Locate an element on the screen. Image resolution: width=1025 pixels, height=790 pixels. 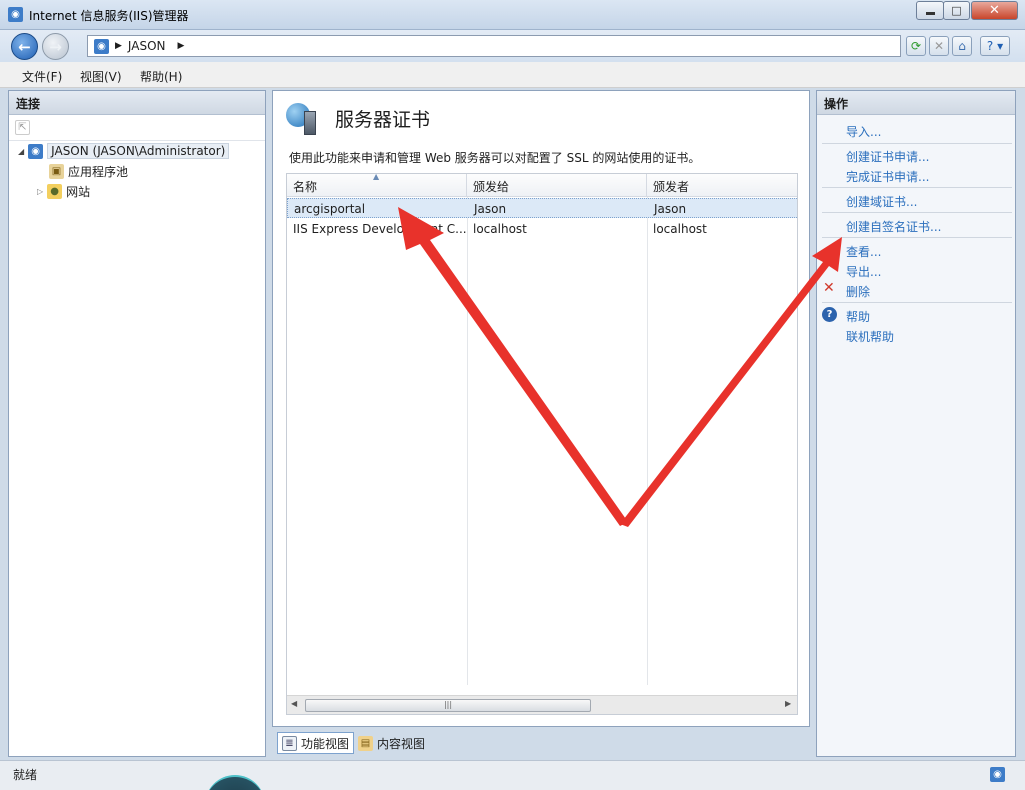
action-help: 帮助 is located at coordinates (858, 316).